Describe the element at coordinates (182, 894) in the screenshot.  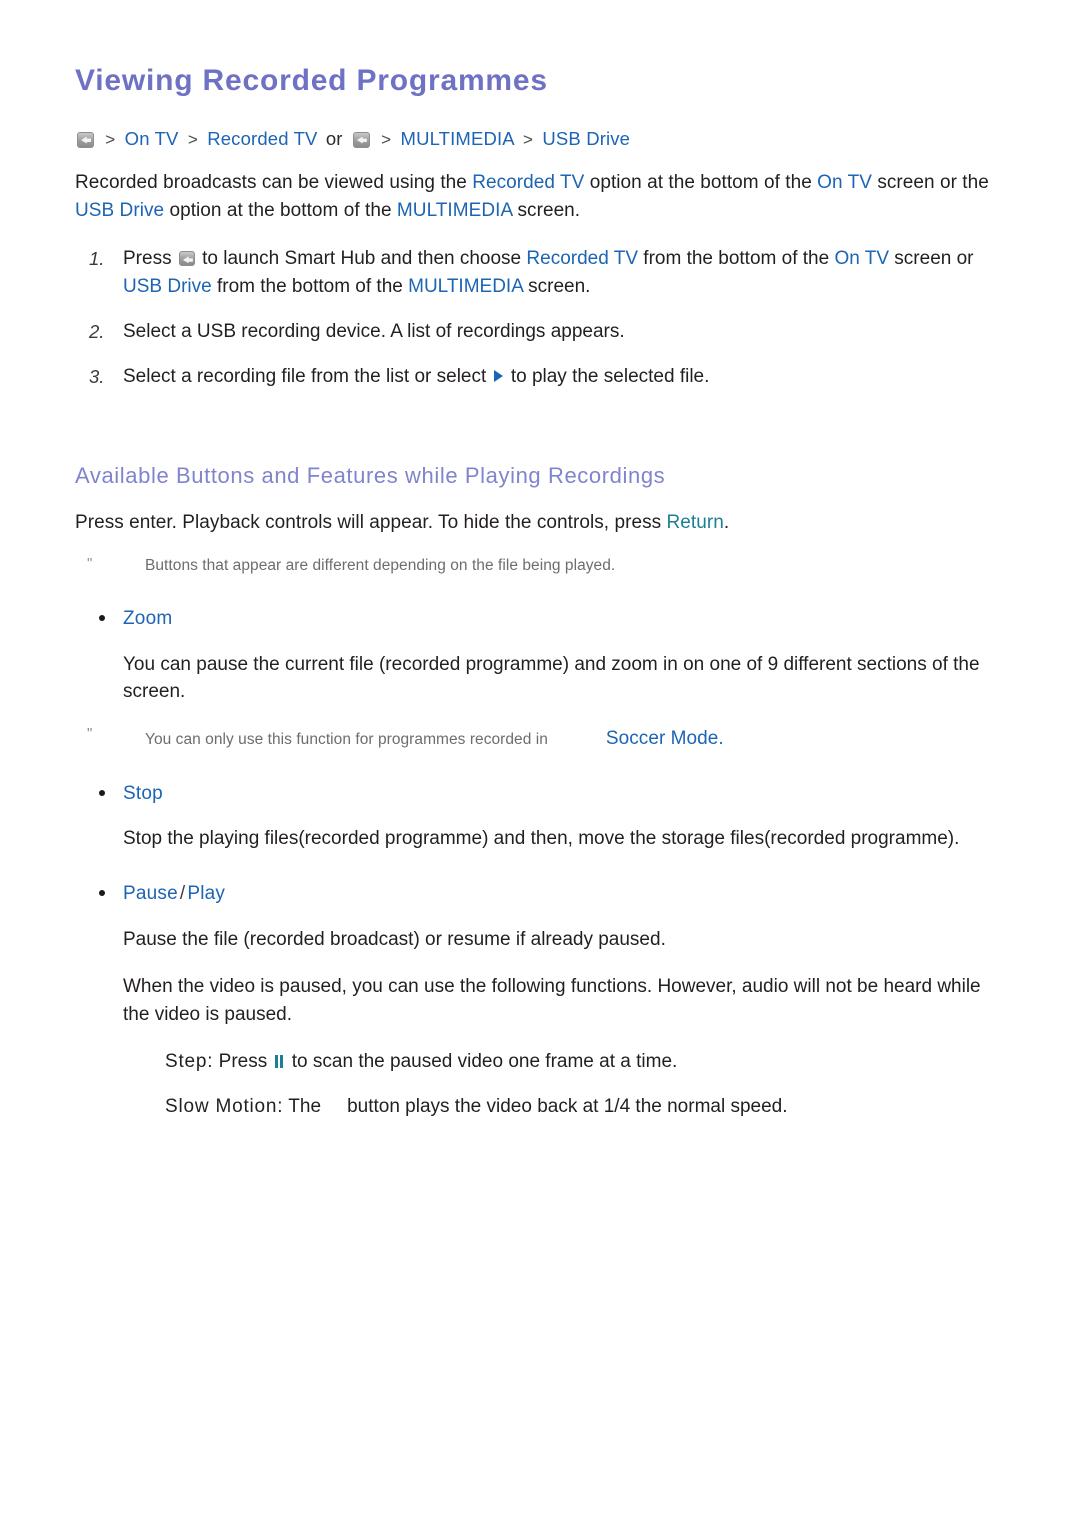
I see `label-slash: /` at that location.